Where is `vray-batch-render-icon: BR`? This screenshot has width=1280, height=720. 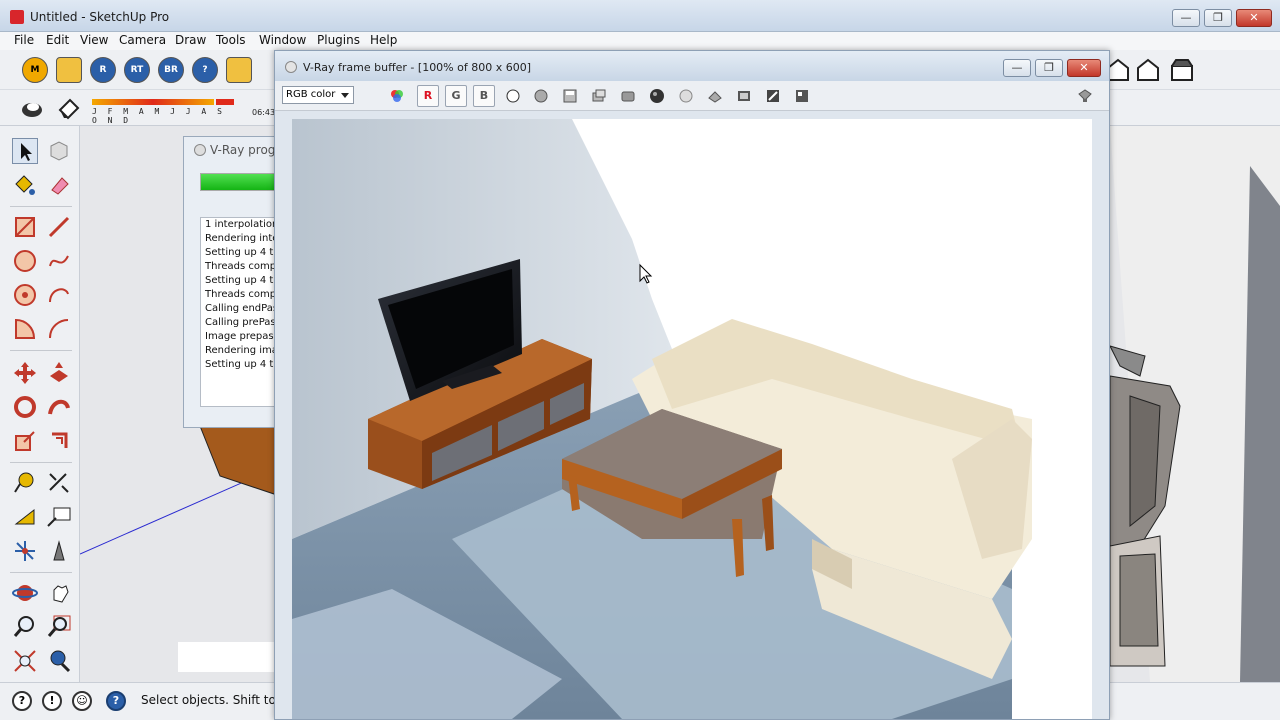 vray-batch-render-icon: BR is located at coordinates (171, 70).